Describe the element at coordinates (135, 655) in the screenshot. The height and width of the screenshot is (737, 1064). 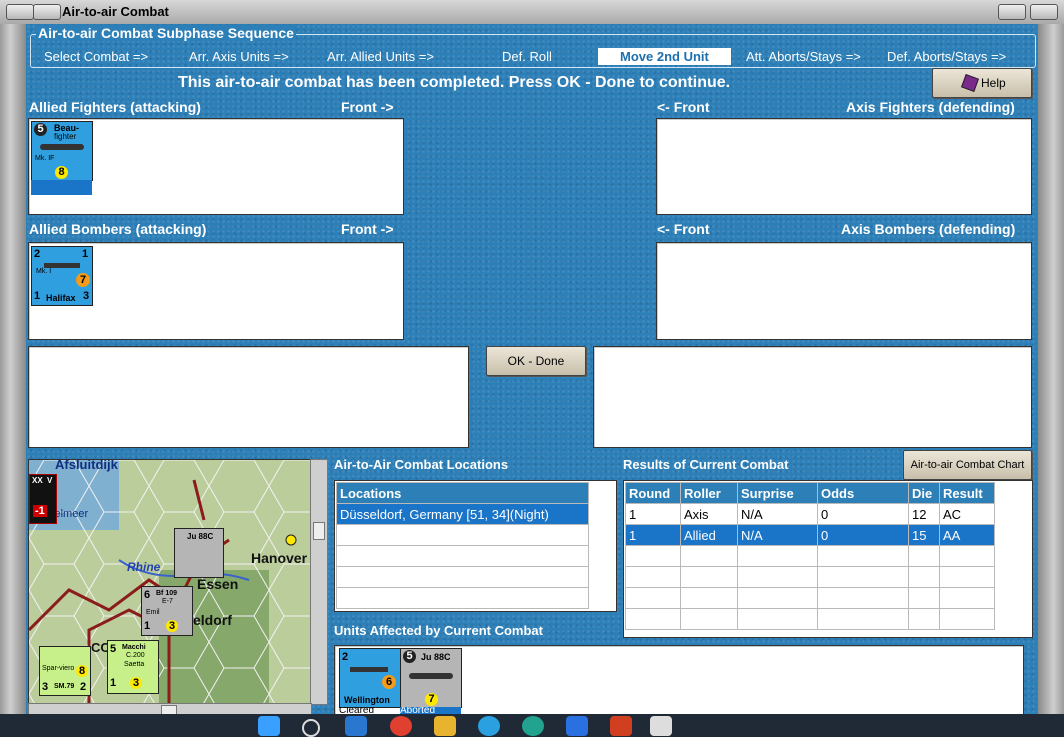
I see `counter-model: C.200` at that location.